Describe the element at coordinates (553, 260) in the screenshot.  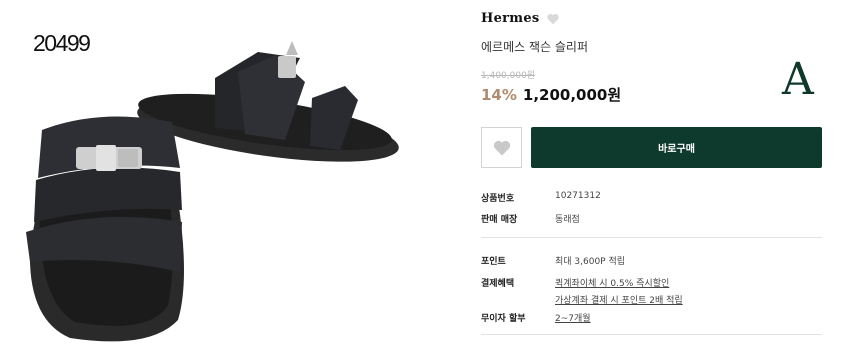
I see `points-row: 포인트 최대 3,600P 적립` at that location.